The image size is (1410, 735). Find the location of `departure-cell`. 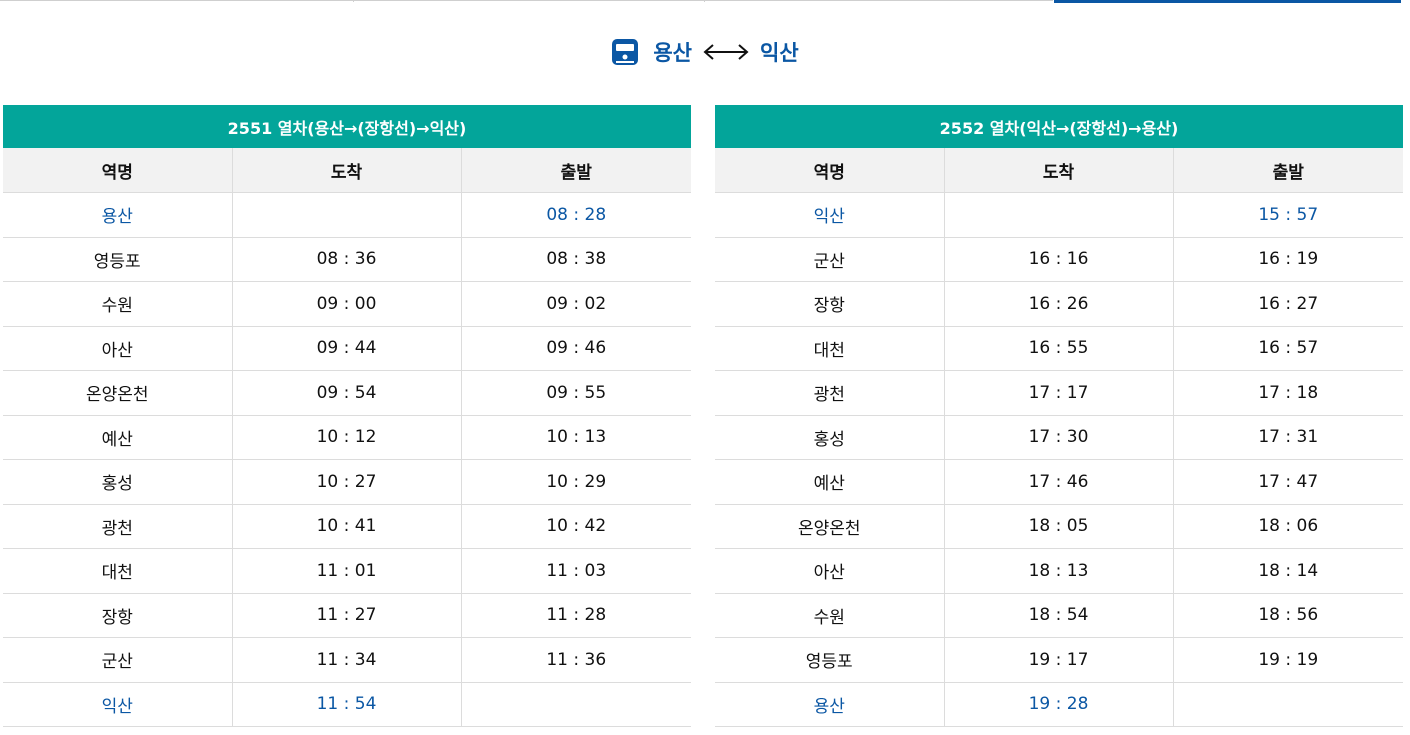

departure-cell is located at coordinates (576, 704).